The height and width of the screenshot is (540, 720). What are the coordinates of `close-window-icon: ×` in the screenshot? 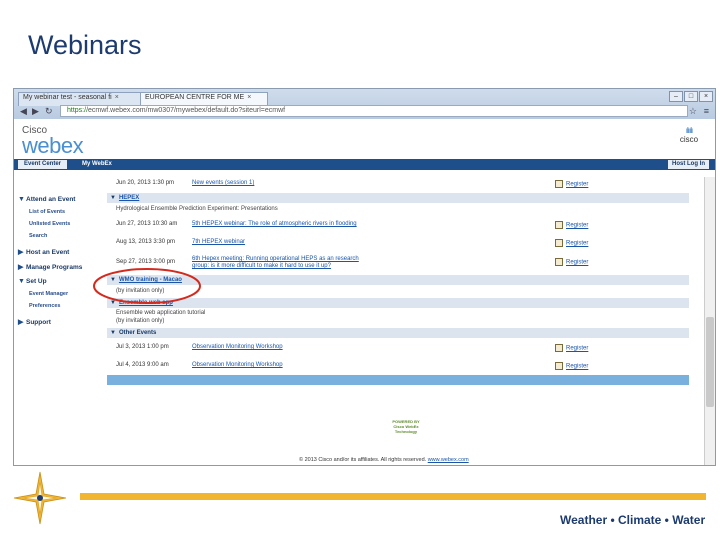 It's located at (706, 96).